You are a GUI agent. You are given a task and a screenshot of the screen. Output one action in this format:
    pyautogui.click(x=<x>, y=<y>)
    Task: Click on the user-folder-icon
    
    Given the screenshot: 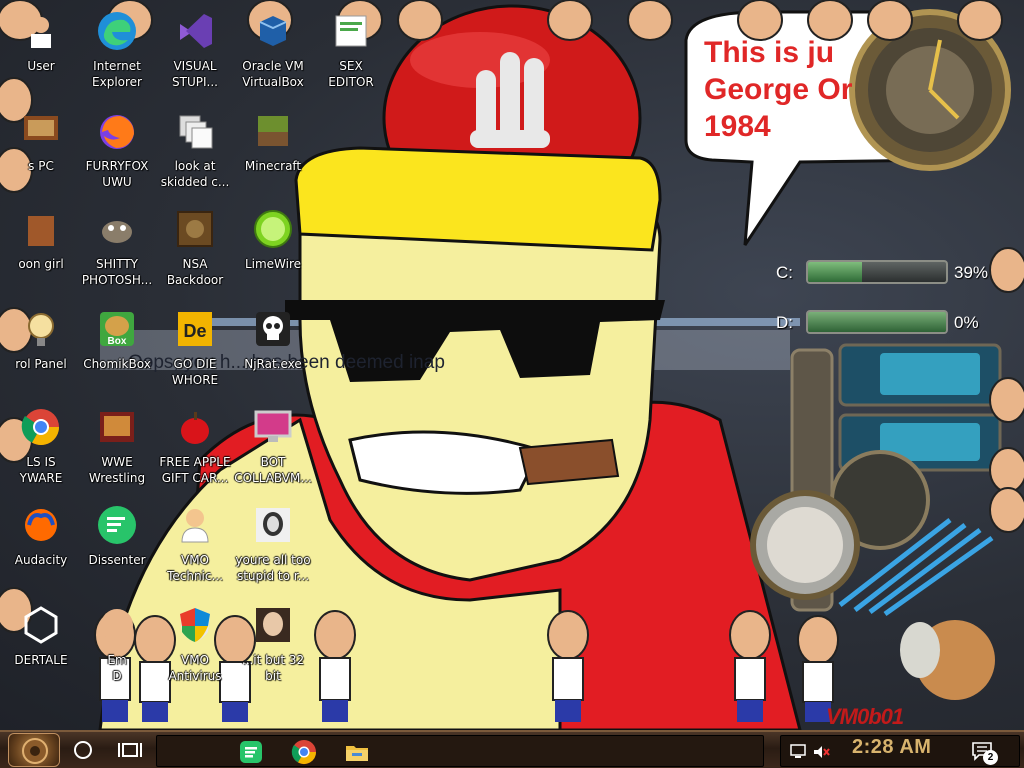 What is the action you would take?
    pyautogui.click(x=41, y=31)
    